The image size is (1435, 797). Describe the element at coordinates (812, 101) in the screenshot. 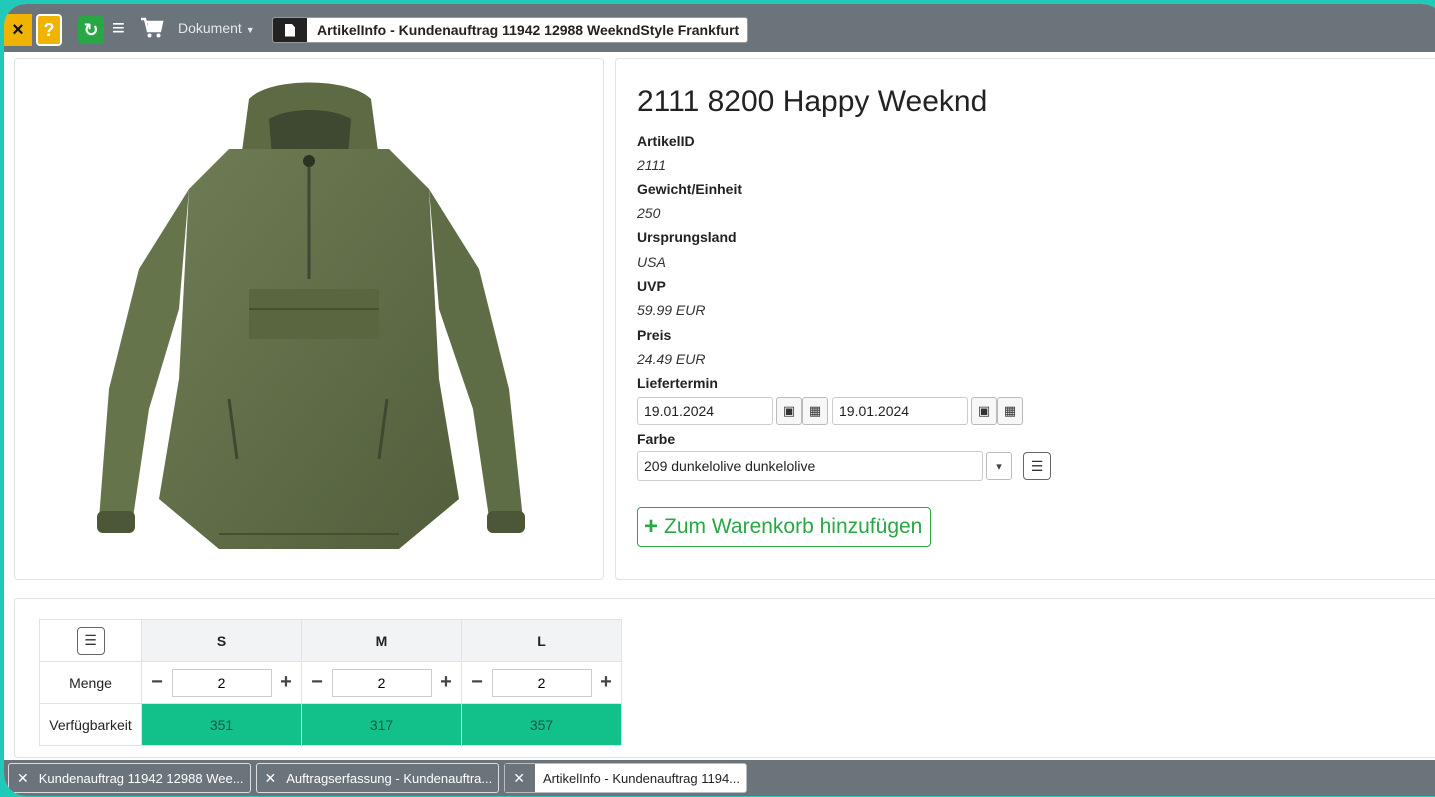

I see `product-title: 2111 8200 Happy Weeknd` at that location.